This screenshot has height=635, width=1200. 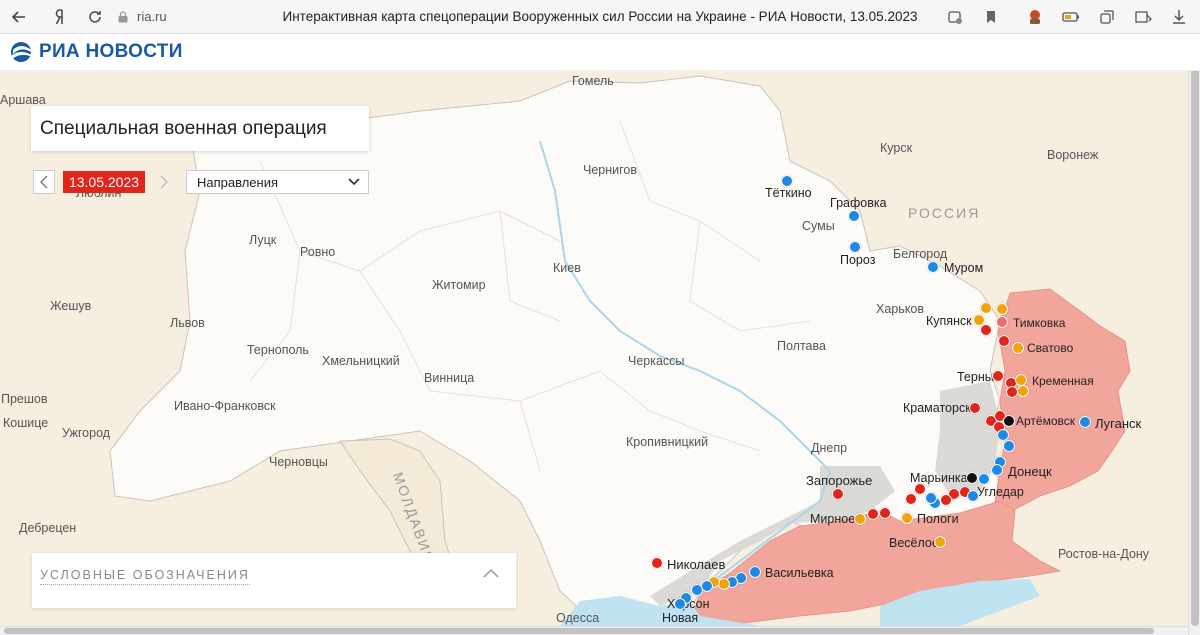 What do you see at coordinates (26, 423) in the screenshot?
I see `city-label: Кошице` at bounding box center [26, 423].